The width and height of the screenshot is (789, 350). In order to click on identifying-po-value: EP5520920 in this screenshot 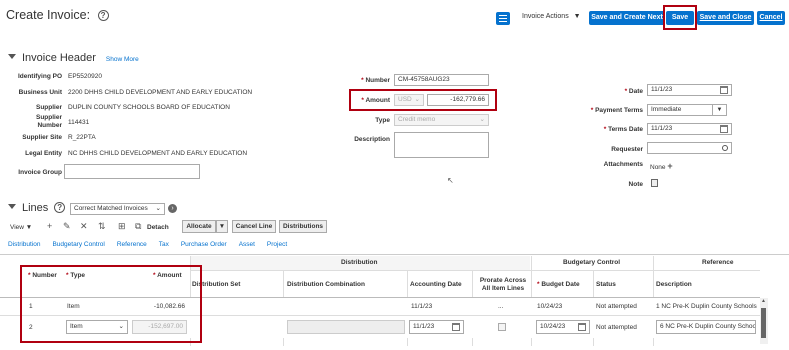, I will do `click(85, 76)`.